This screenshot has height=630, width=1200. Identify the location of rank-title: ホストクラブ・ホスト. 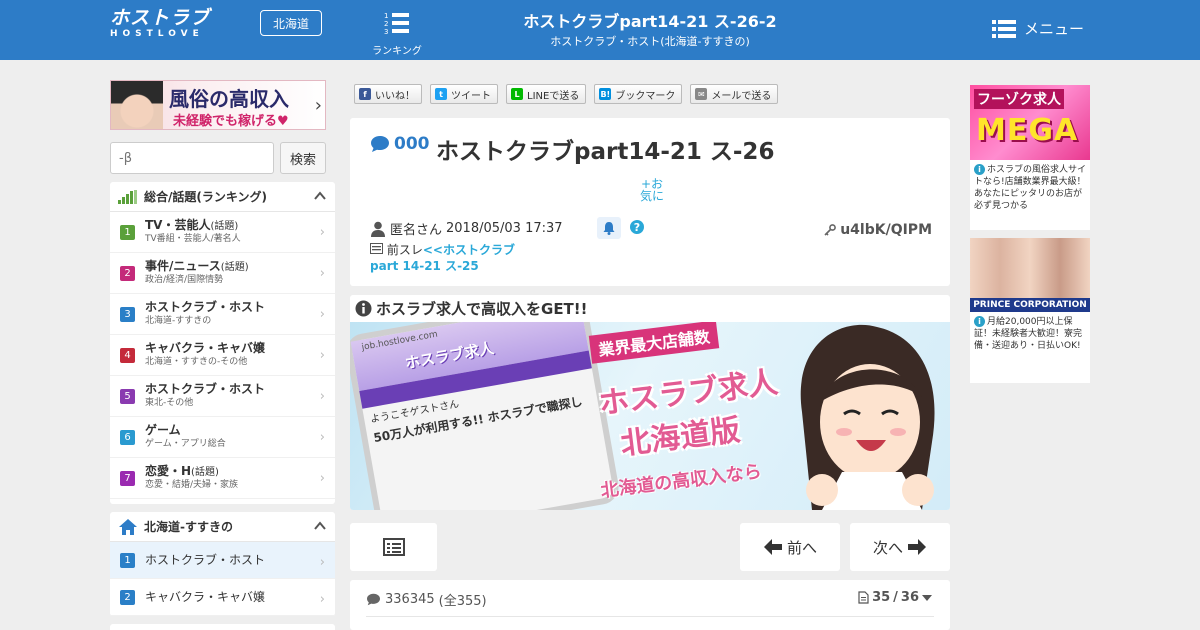
(205, 307).